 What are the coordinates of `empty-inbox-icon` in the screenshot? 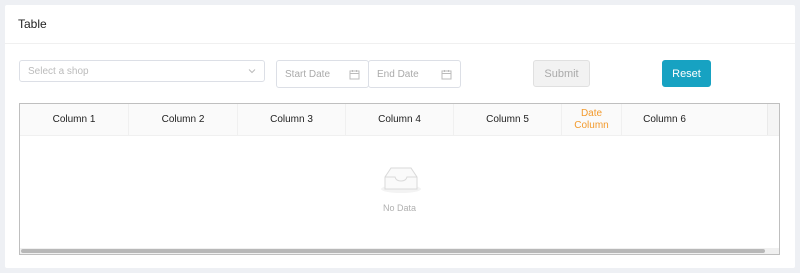 It's located at (401, 180).